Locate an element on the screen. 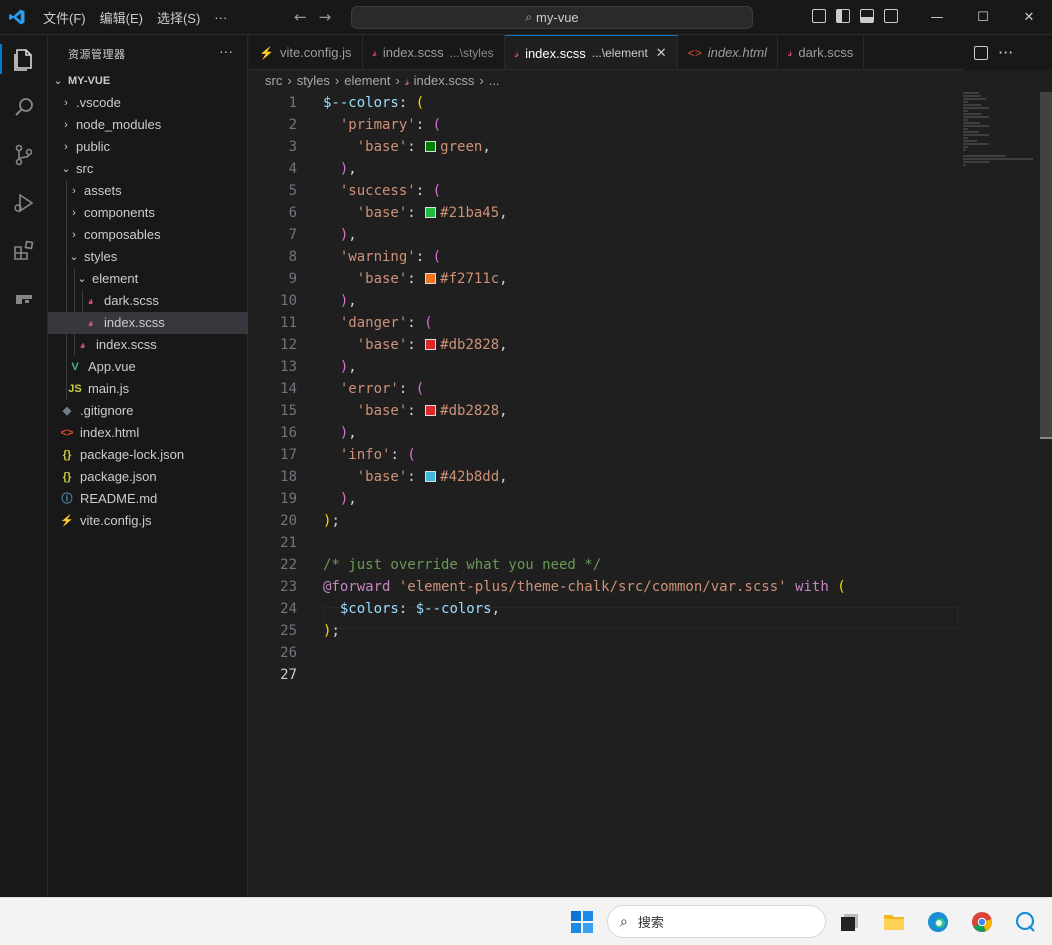  remote-icon is located at coordinates (24, 299).